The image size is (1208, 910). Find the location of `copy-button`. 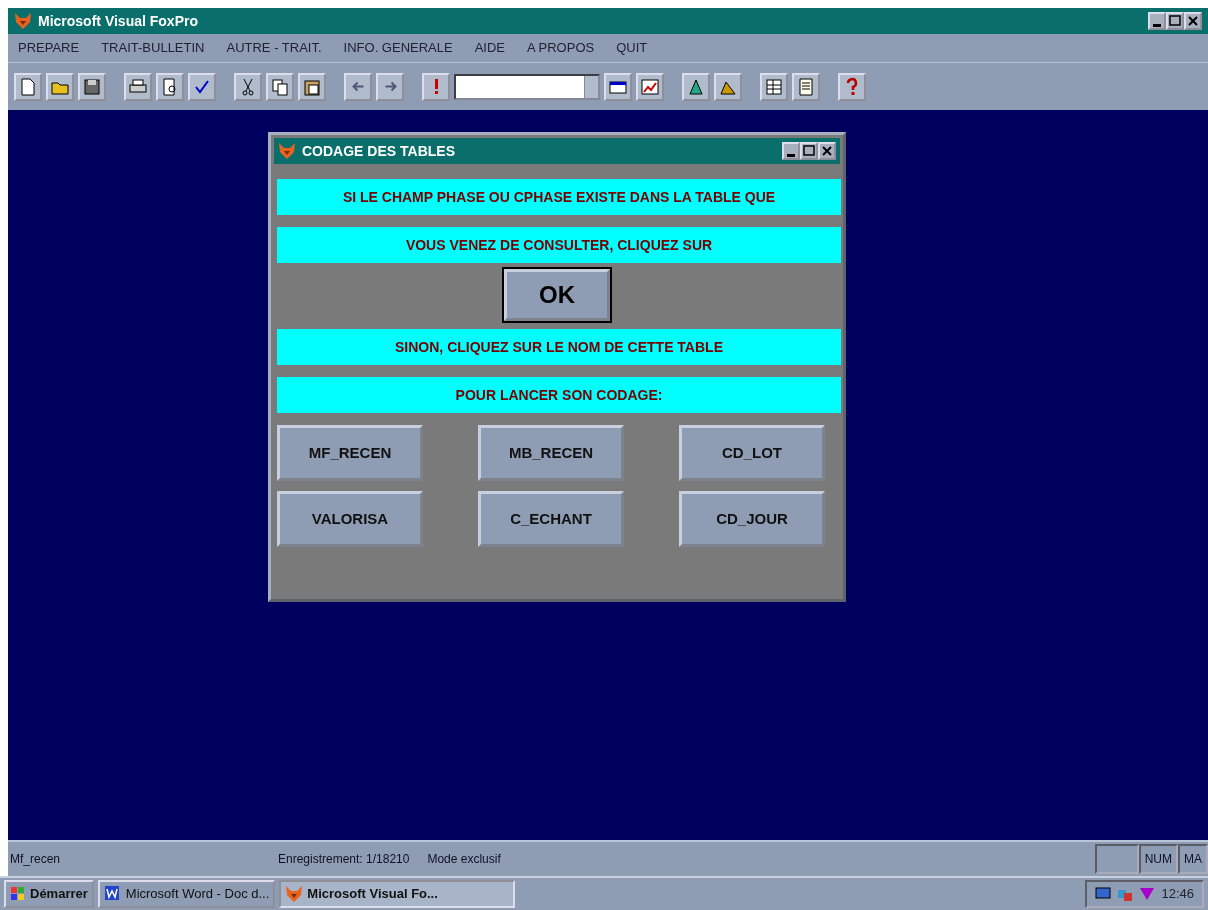

copy-button is located at coordinates (280, 86).